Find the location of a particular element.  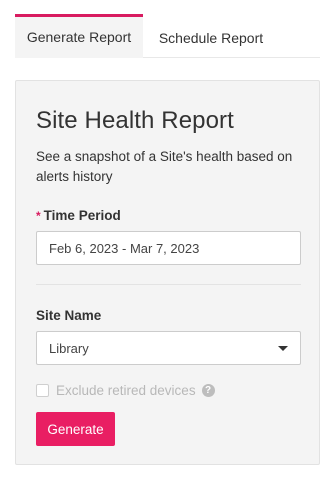

site-name-value: Library is located at coordinates (69, 348).